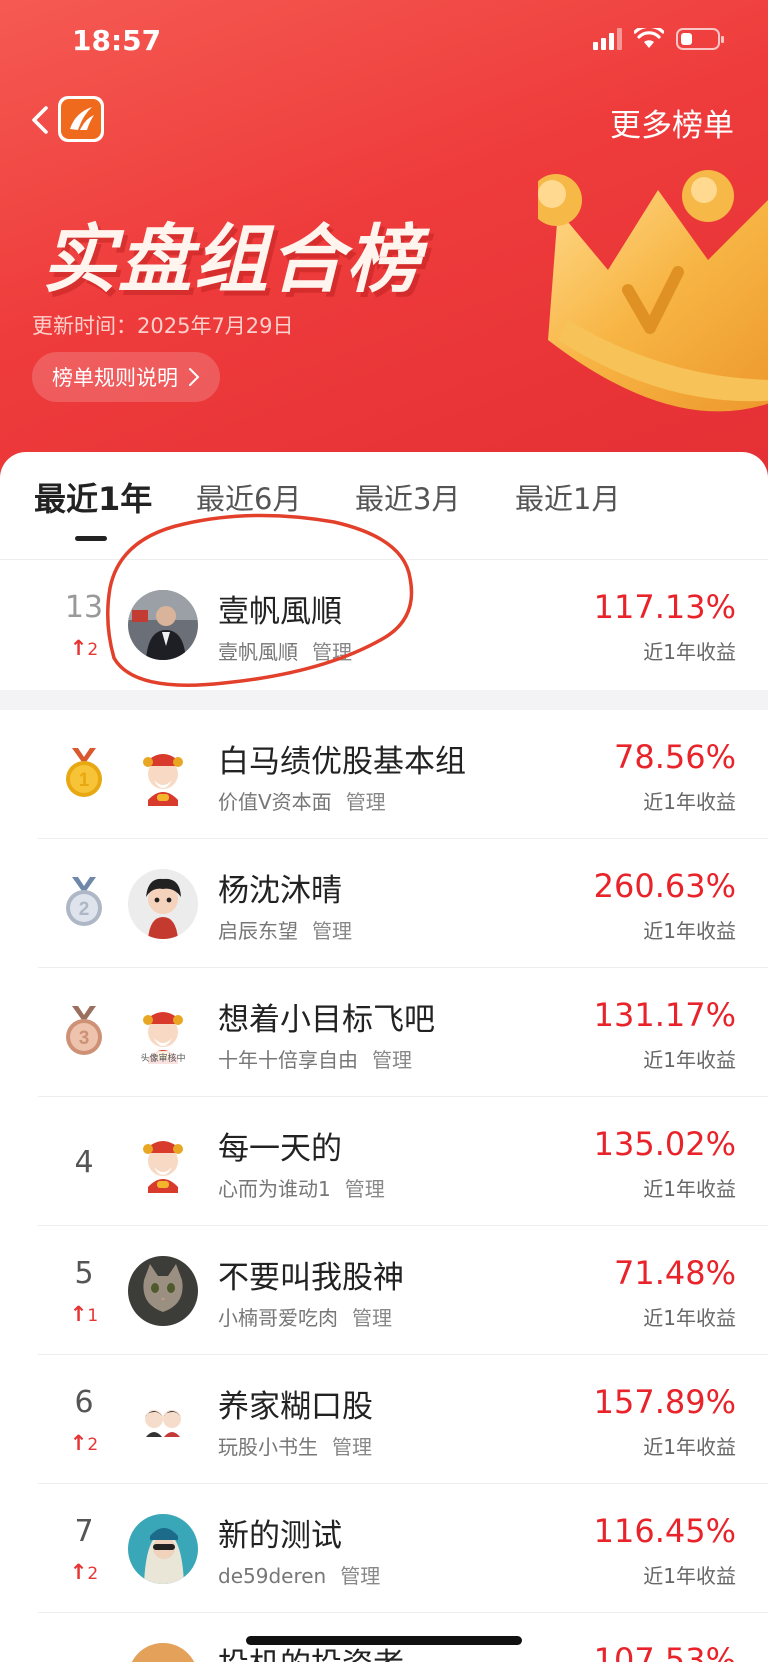  Describe the element at coordinates (163, 1057) in the screenshot. I see `avatar-caption: 头像审核中` at that location.